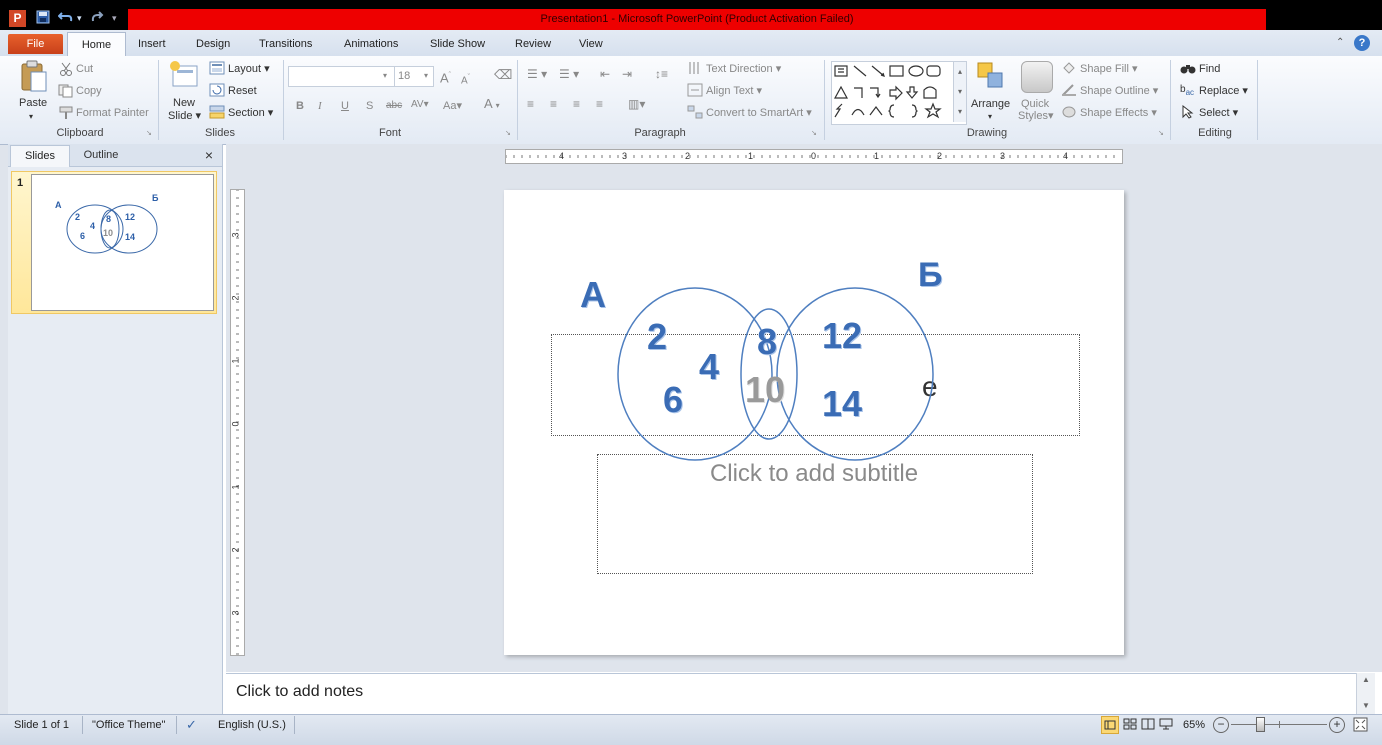  What do you see at coordinates (959, 92) in the screenshot?
I see `shapes-gallery-scroll: ▴ ▾ ▾` at bounding box center [959, 92].